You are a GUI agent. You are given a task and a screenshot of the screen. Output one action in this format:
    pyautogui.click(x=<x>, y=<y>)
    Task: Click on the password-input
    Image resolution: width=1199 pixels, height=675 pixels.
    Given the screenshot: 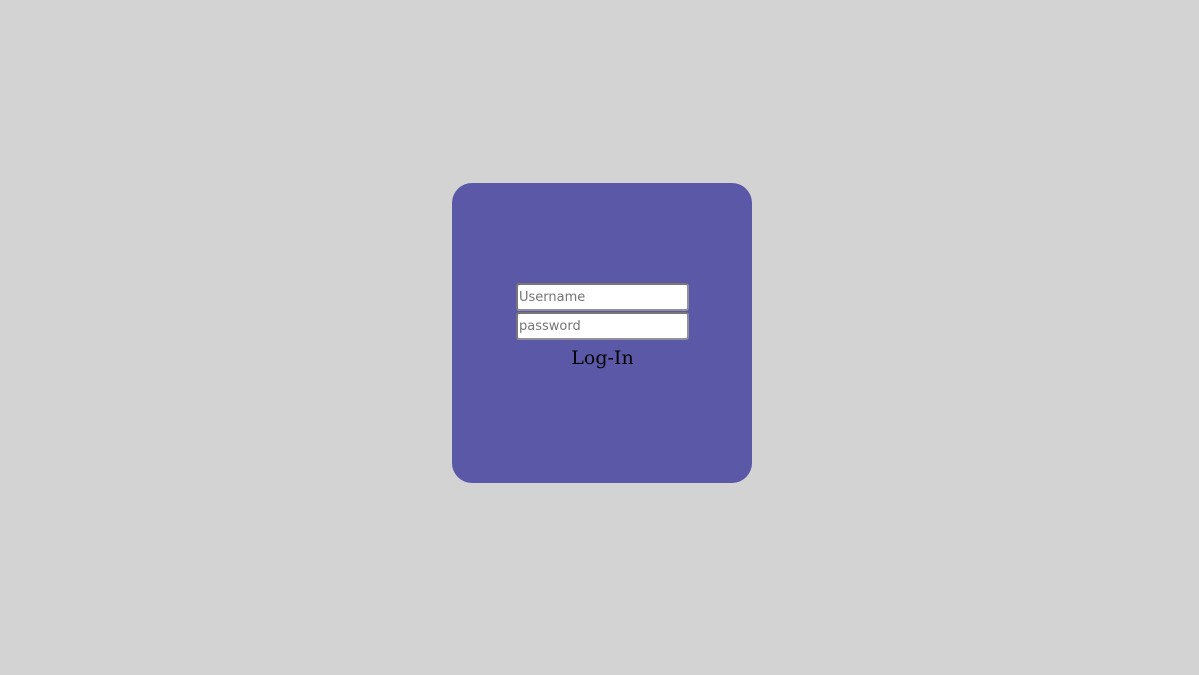 What is the action you would take?
    pyautogui.click(x=602, y=326)
    